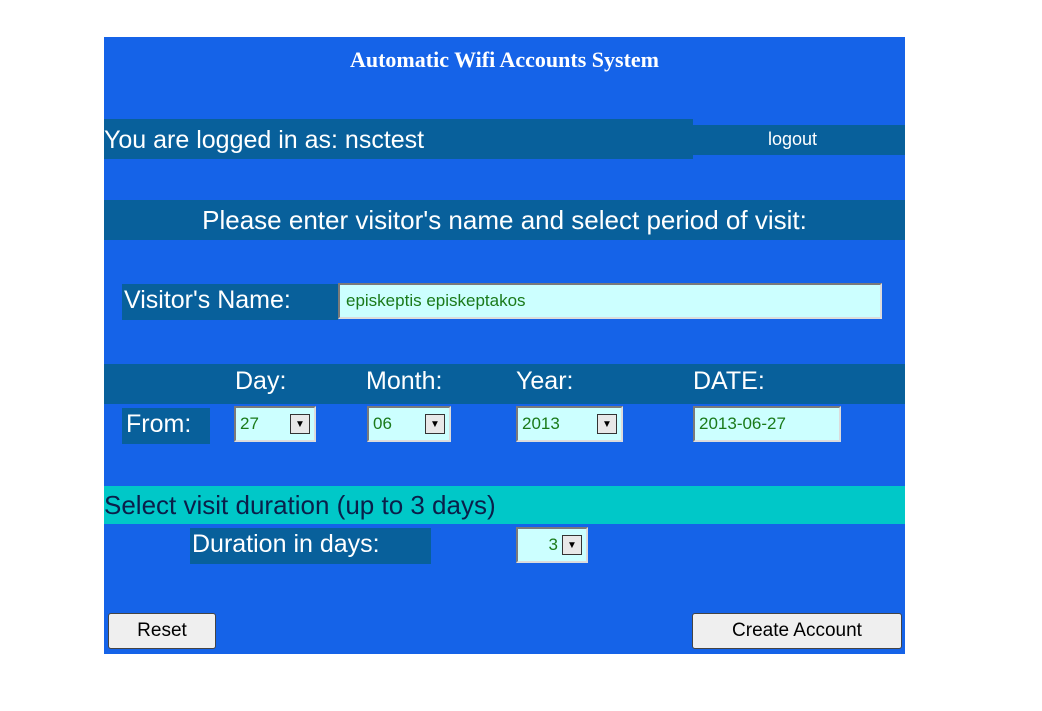  I want to click on day-select: 27 ▼, so click(275, 424).